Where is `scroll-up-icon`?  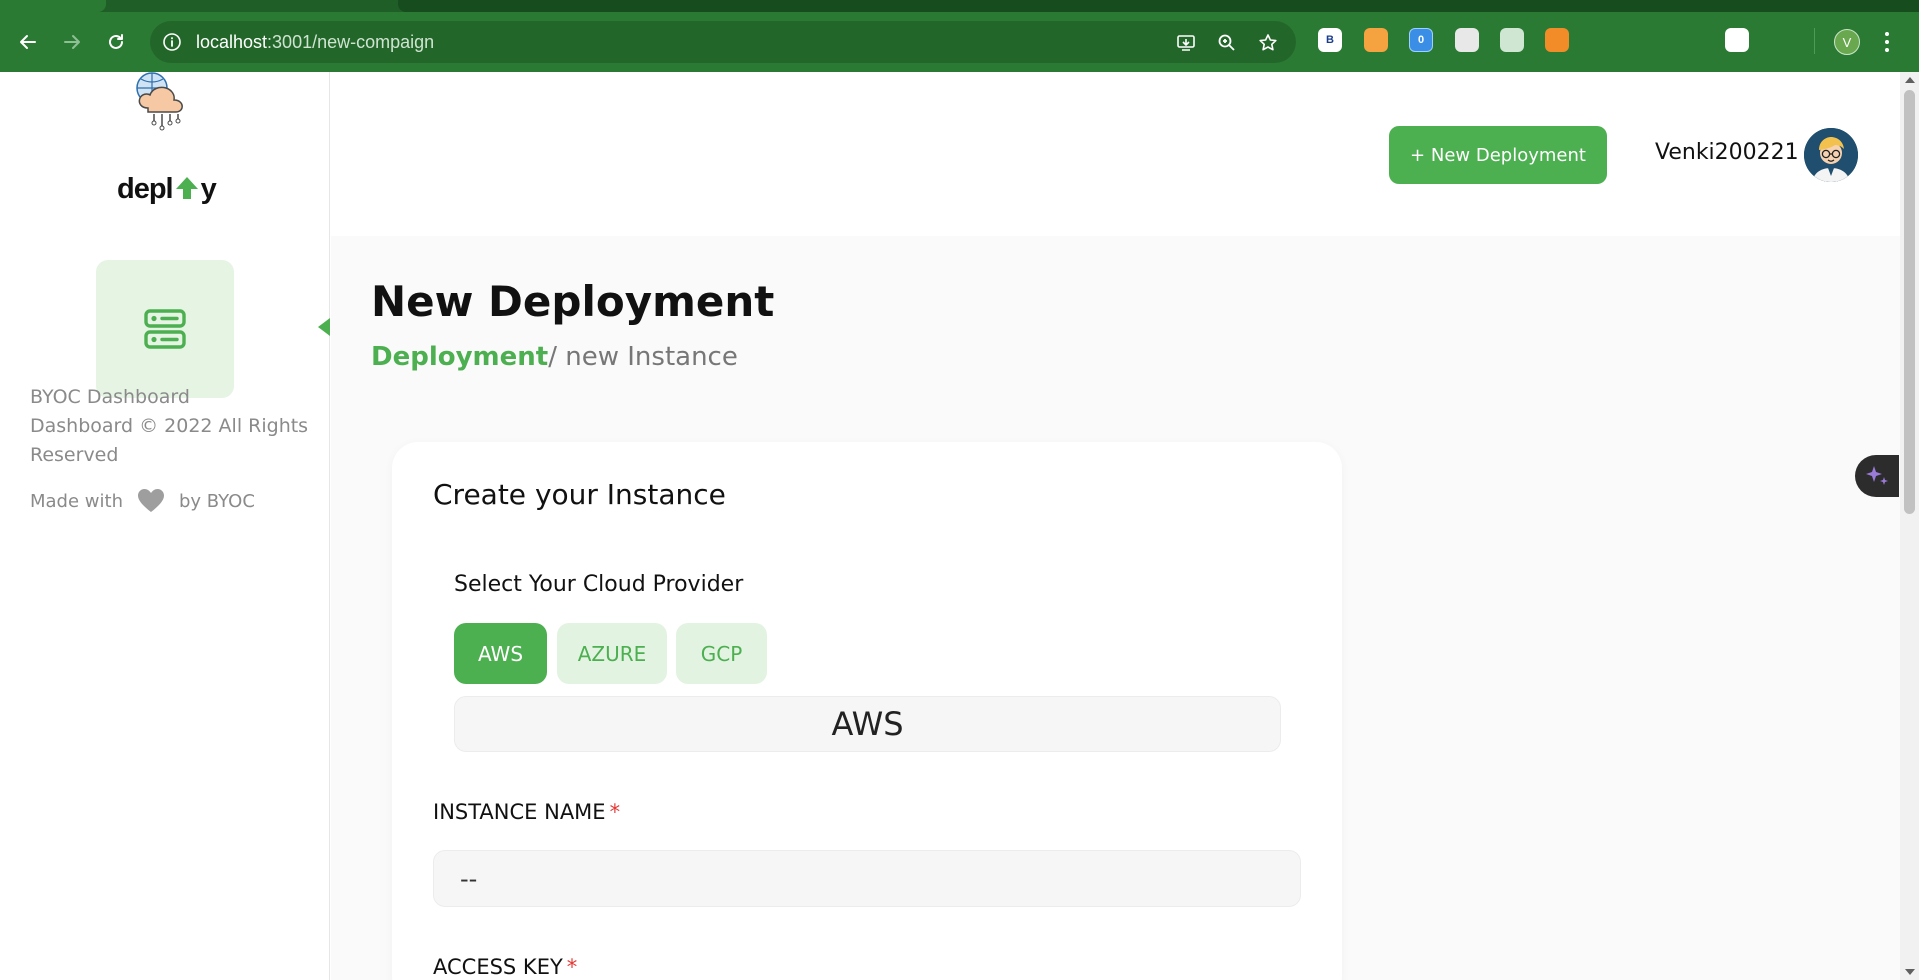 scroll-up-icon is located at coordinates (1910, 80).